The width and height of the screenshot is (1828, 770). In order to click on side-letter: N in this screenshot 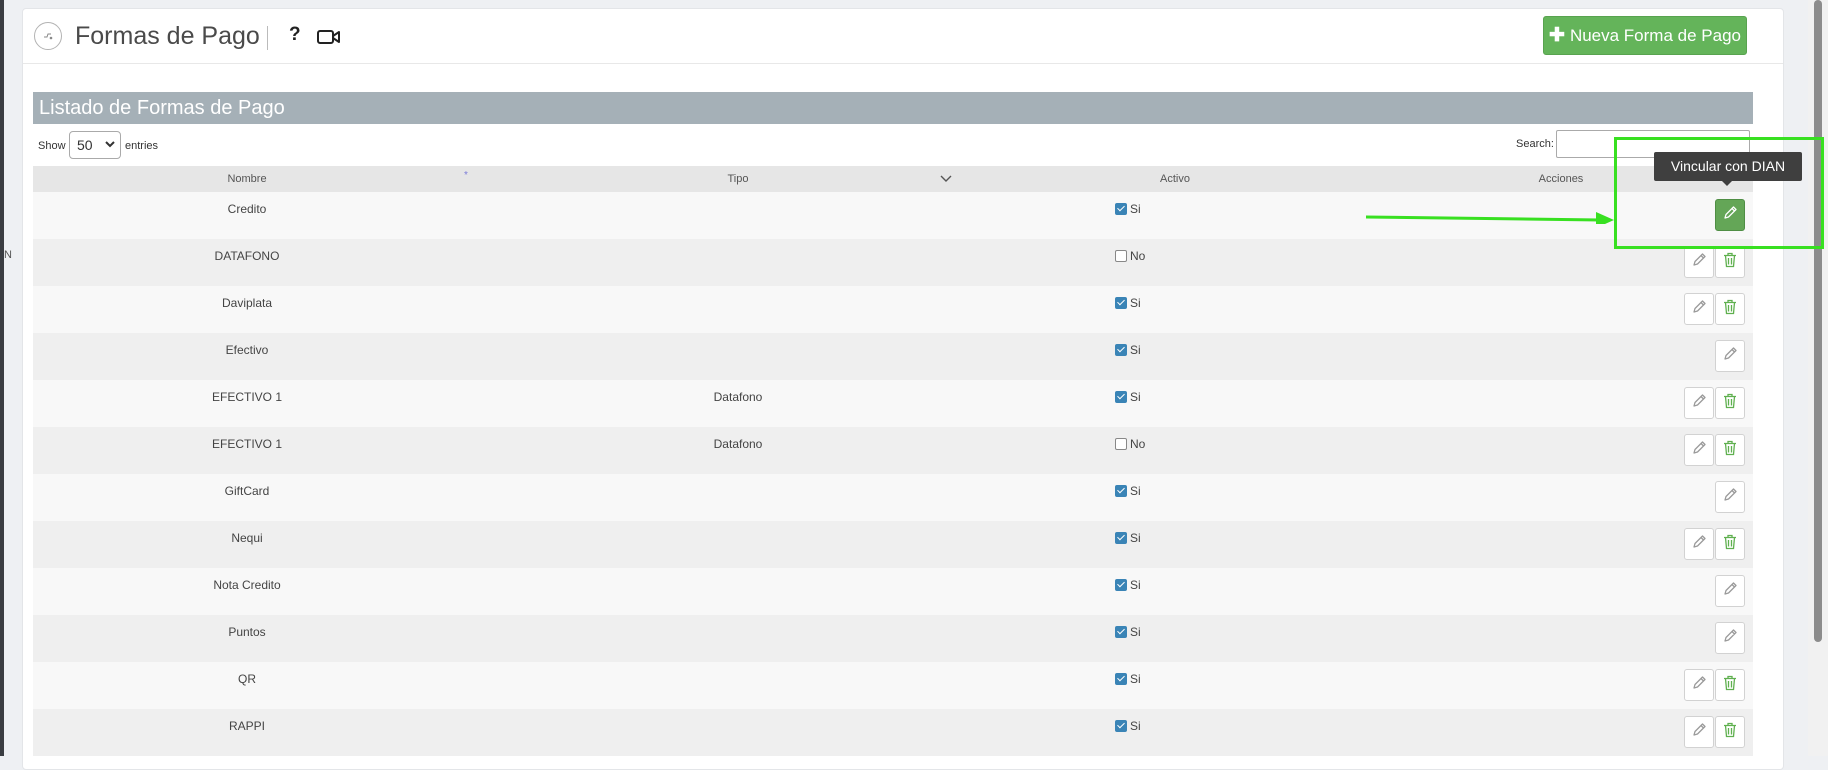, I will do `click(8, 255)`.